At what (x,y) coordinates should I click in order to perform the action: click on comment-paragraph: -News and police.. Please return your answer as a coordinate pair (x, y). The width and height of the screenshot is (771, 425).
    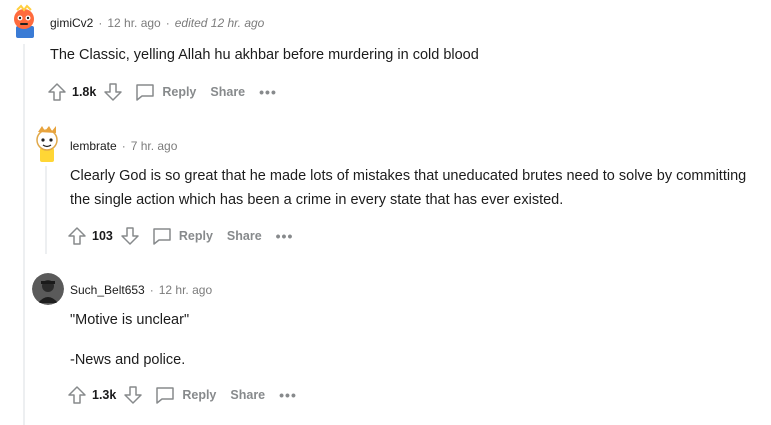
    Looking at the image, I should click on (128, 360).